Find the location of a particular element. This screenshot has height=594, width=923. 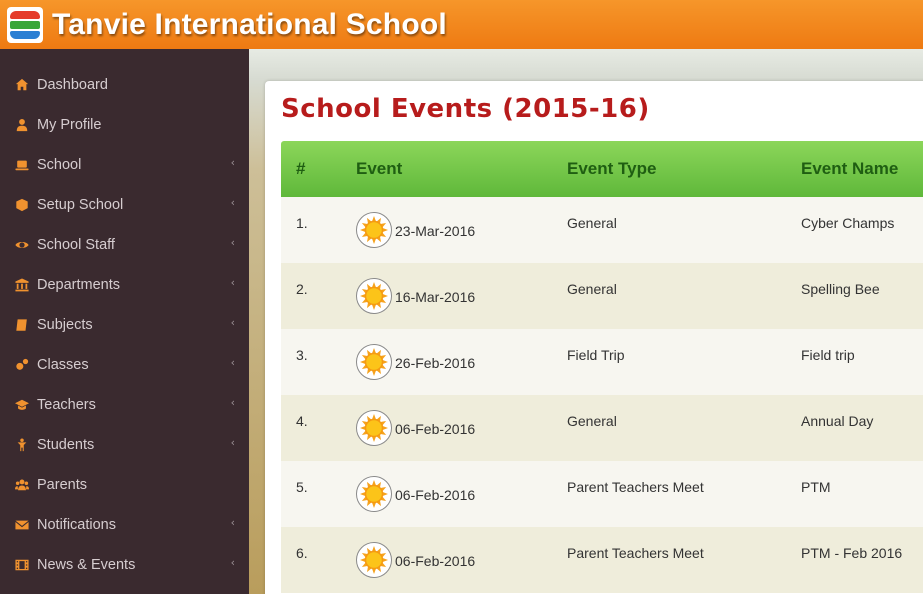

sidebar-item-label: Setup School is located at coordinates (80, 205).